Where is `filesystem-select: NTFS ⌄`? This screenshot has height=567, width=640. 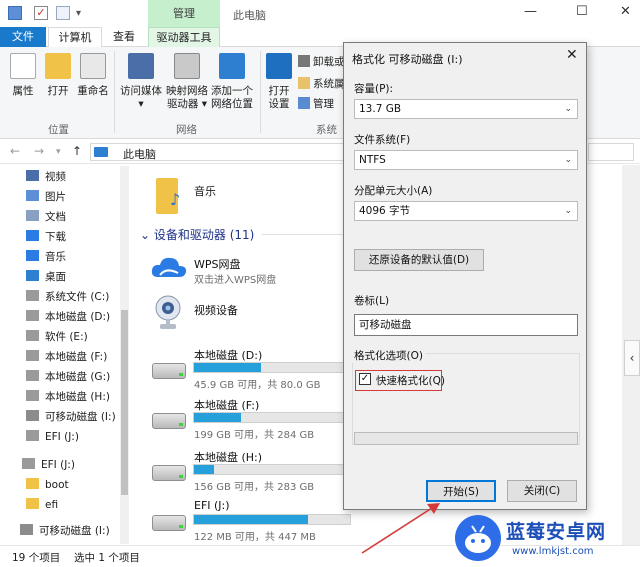 filesystem-select: NTFS ⌄ is located at coordinates (466, 160).